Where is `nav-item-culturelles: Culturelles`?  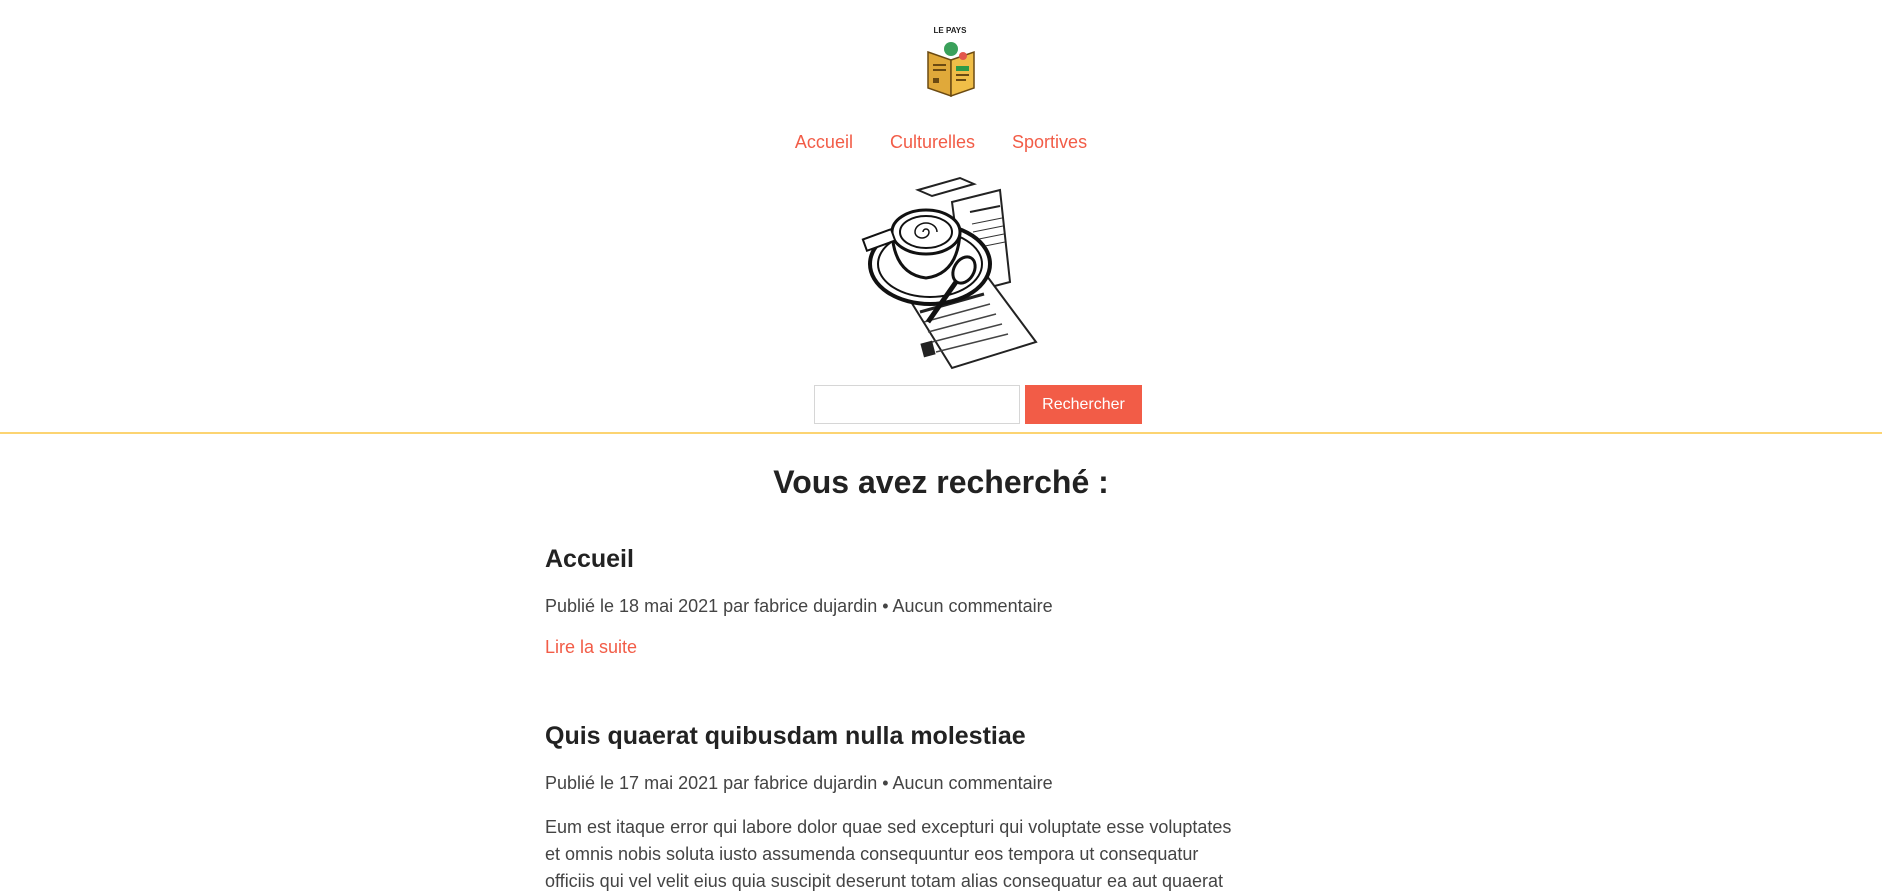 nav-item-culturelles: Culturelles is located at coordinates (932, 142).